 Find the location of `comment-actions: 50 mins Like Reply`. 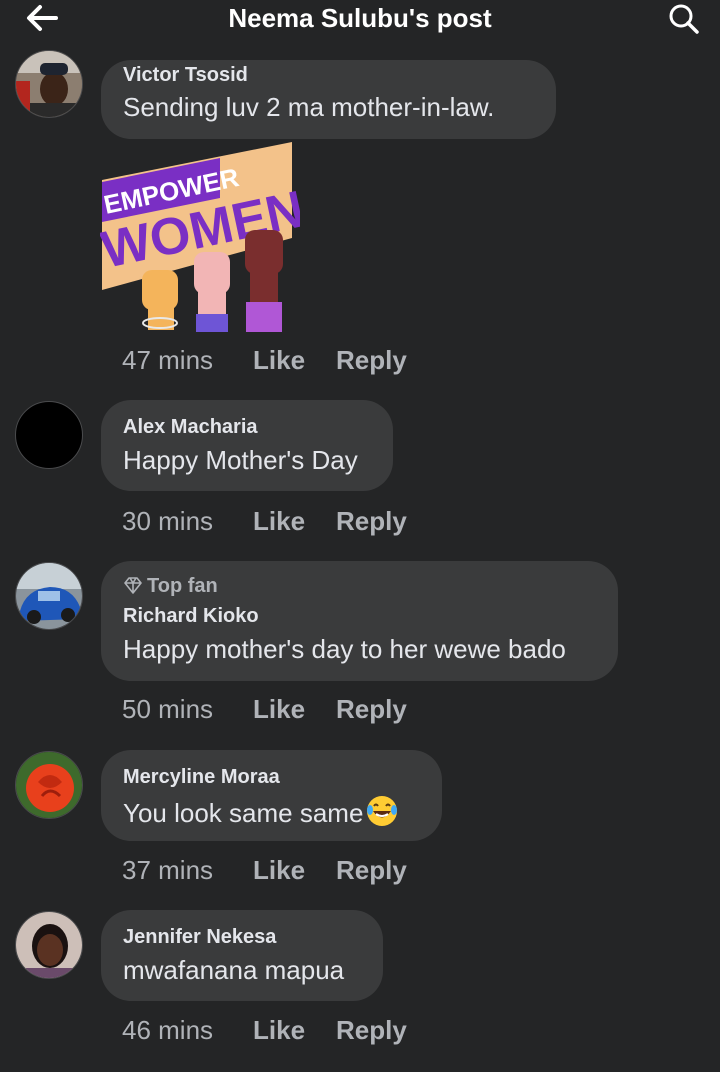

comment-actions: 50 mins Like Reply is located at coordinates (264, 709).